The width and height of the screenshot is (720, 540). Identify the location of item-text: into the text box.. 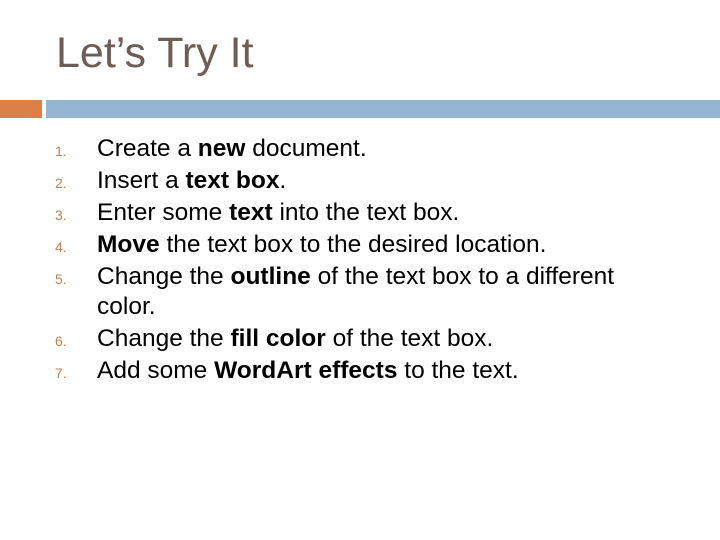
(366, 212).